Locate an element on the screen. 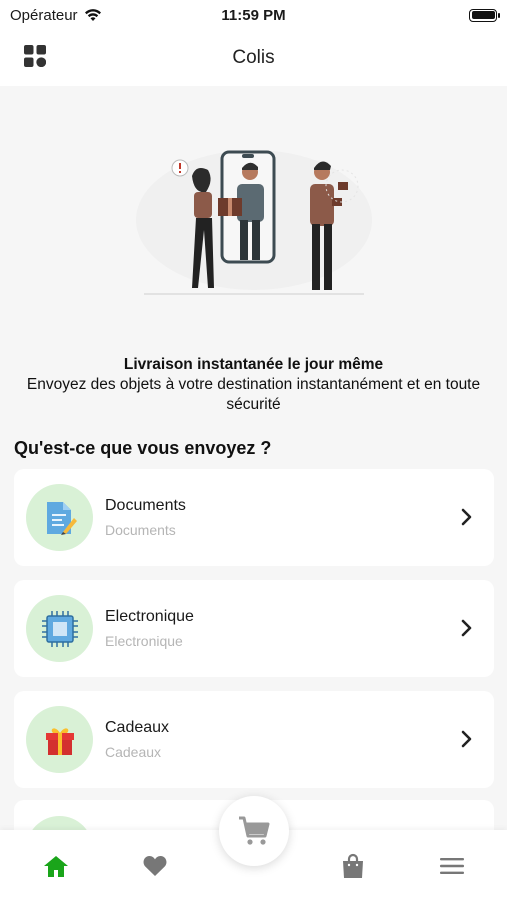 The width and height of the screenshot is (507, 900). category-card-electronique: Electronique Electronique is located at coordinates (254, 628).